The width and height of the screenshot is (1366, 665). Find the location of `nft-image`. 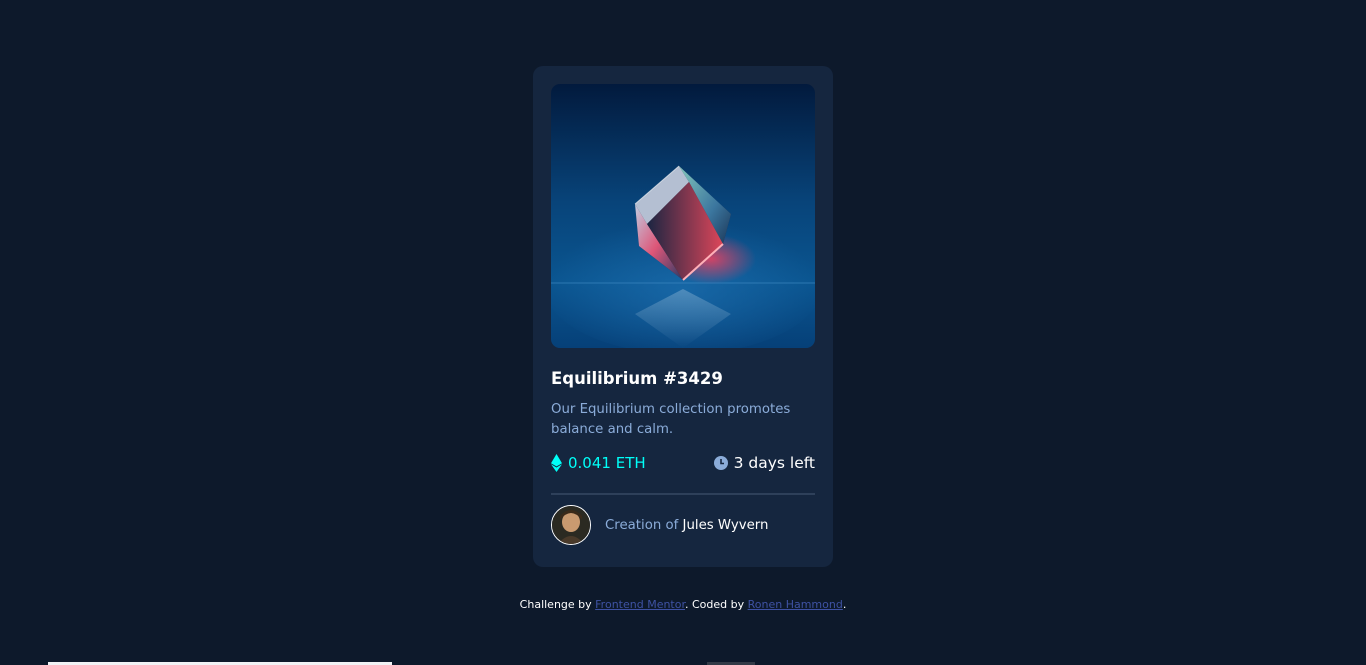

nft-image is located at coordinates (683, 216).